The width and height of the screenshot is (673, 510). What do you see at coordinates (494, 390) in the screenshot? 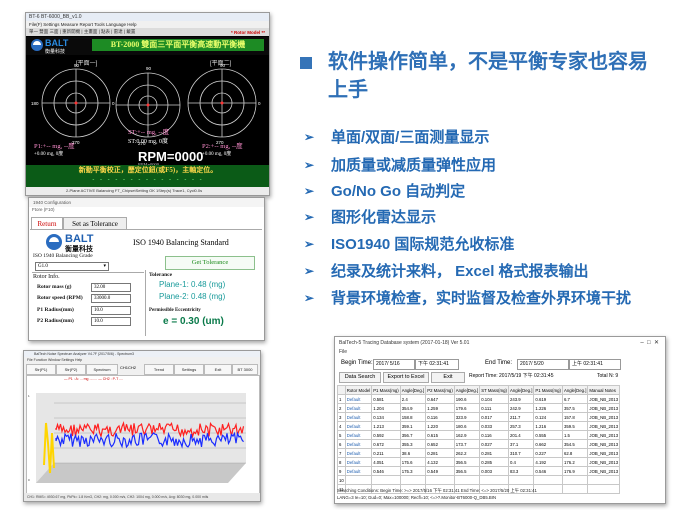
I see `column-header: ST Mass(mg)` at bounding box center [494, 390].